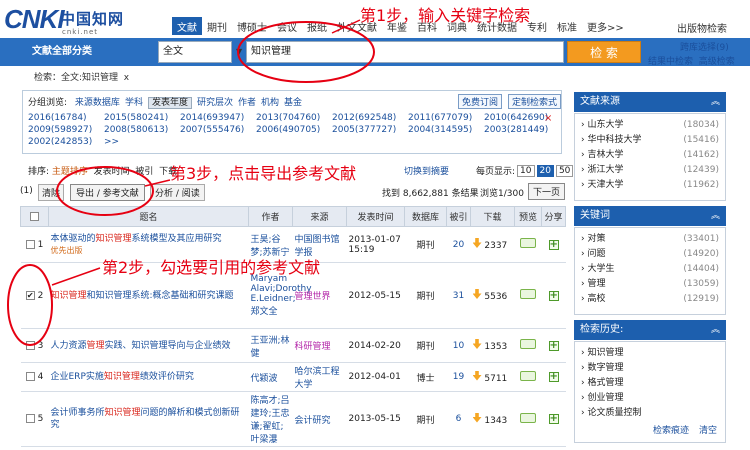 The image size is (750, 450). I want to click on annotation-circle-checkbox, so click(30, 305).